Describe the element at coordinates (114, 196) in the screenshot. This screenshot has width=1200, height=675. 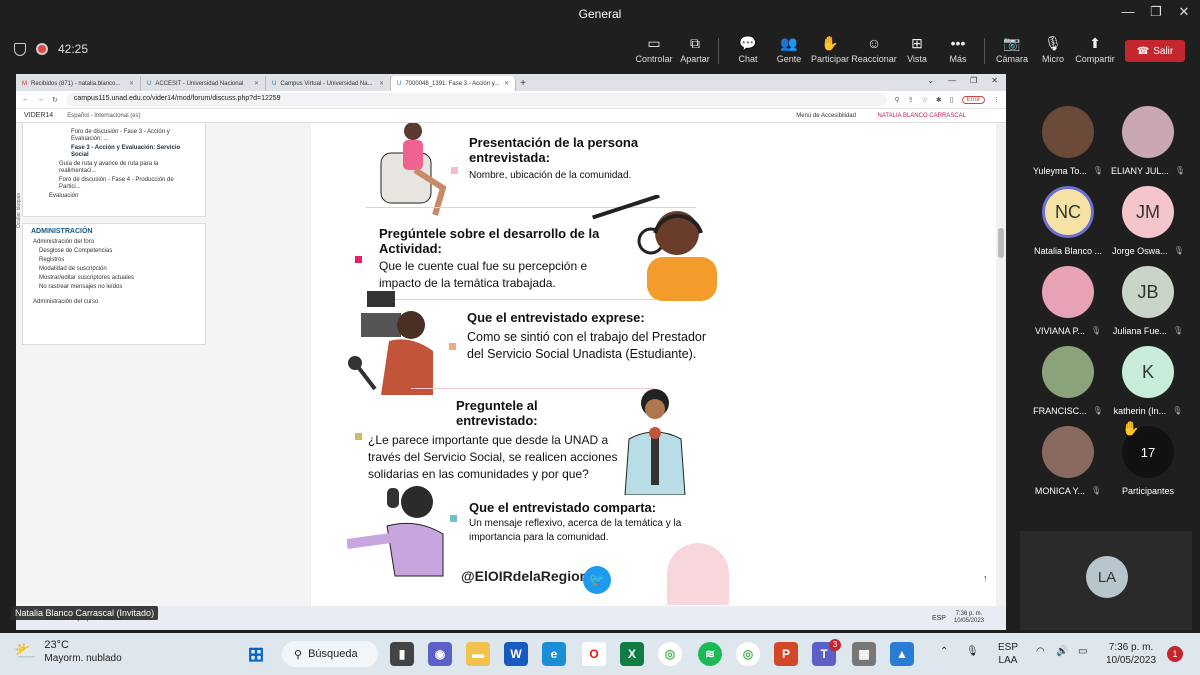
I see `nav-item: Evaluación` at that location.